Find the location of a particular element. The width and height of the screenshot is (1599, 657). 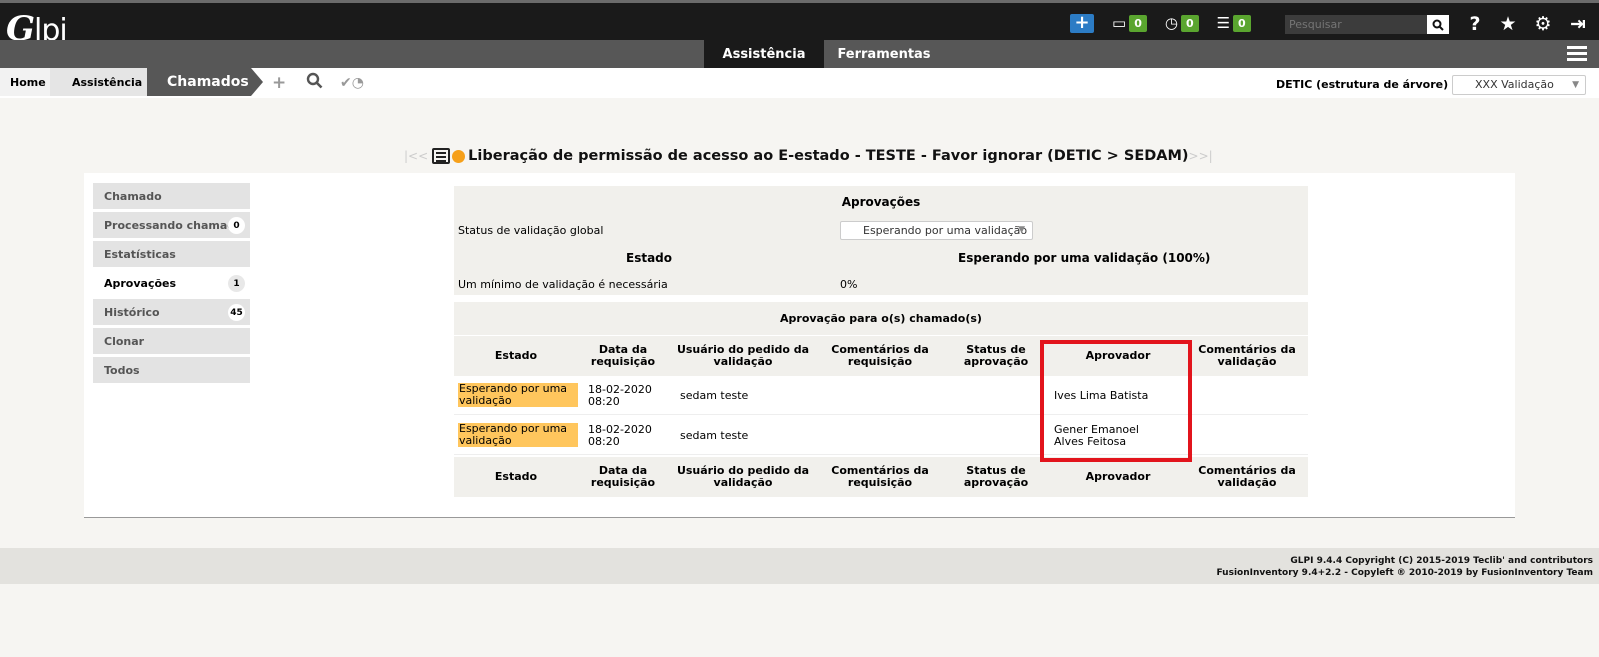

status-dot-icon is located at coordinates (459, 156).